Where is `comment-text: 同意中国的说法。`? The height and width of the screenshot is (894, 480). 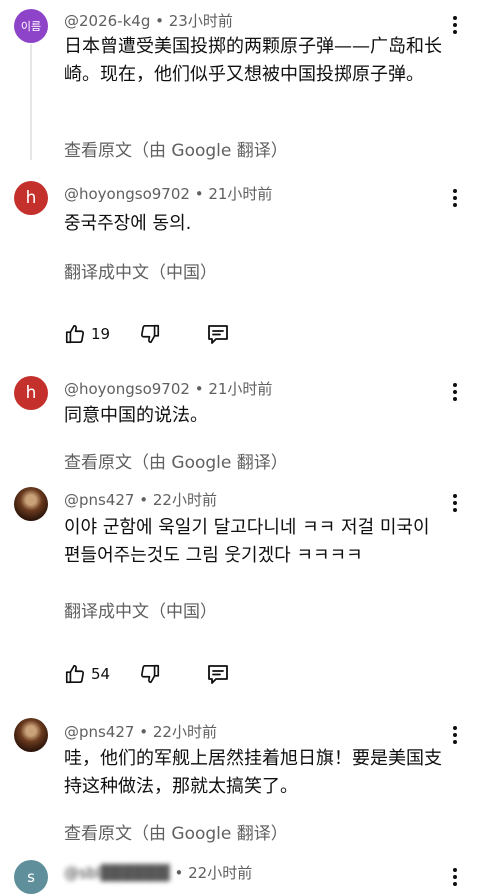 comment-text: 同意中国的说法。 is located at coordinates (136, 415).